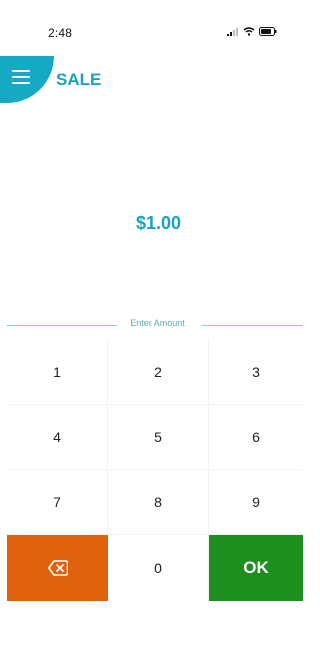 Image resolution: width=320 pixels, height=653 pixels. What do you see at coordinates (57, 372) in the screenshot?
I see `key-1: 1` at bounding box center [57, 372].